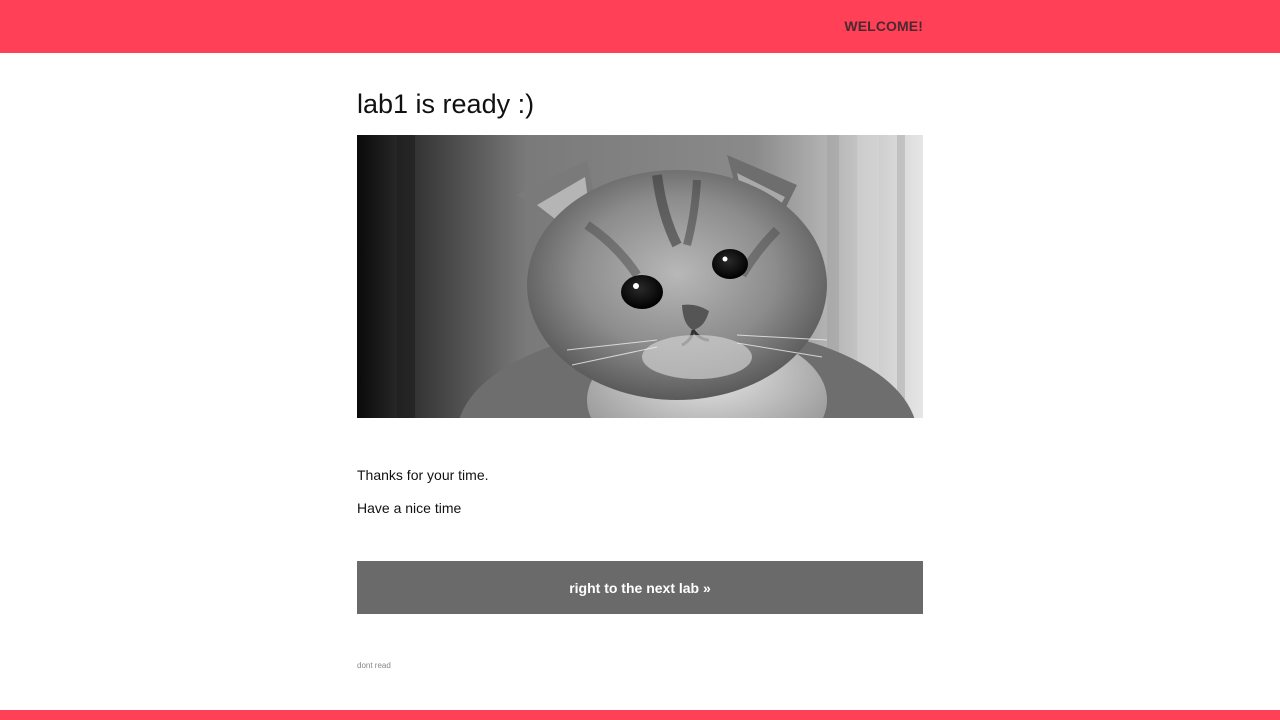 The image size is (1280, 720). Describe the element at coordinates (409, 508) in the screenshot. I see `nice-time-message: Have a nice time` at that location.